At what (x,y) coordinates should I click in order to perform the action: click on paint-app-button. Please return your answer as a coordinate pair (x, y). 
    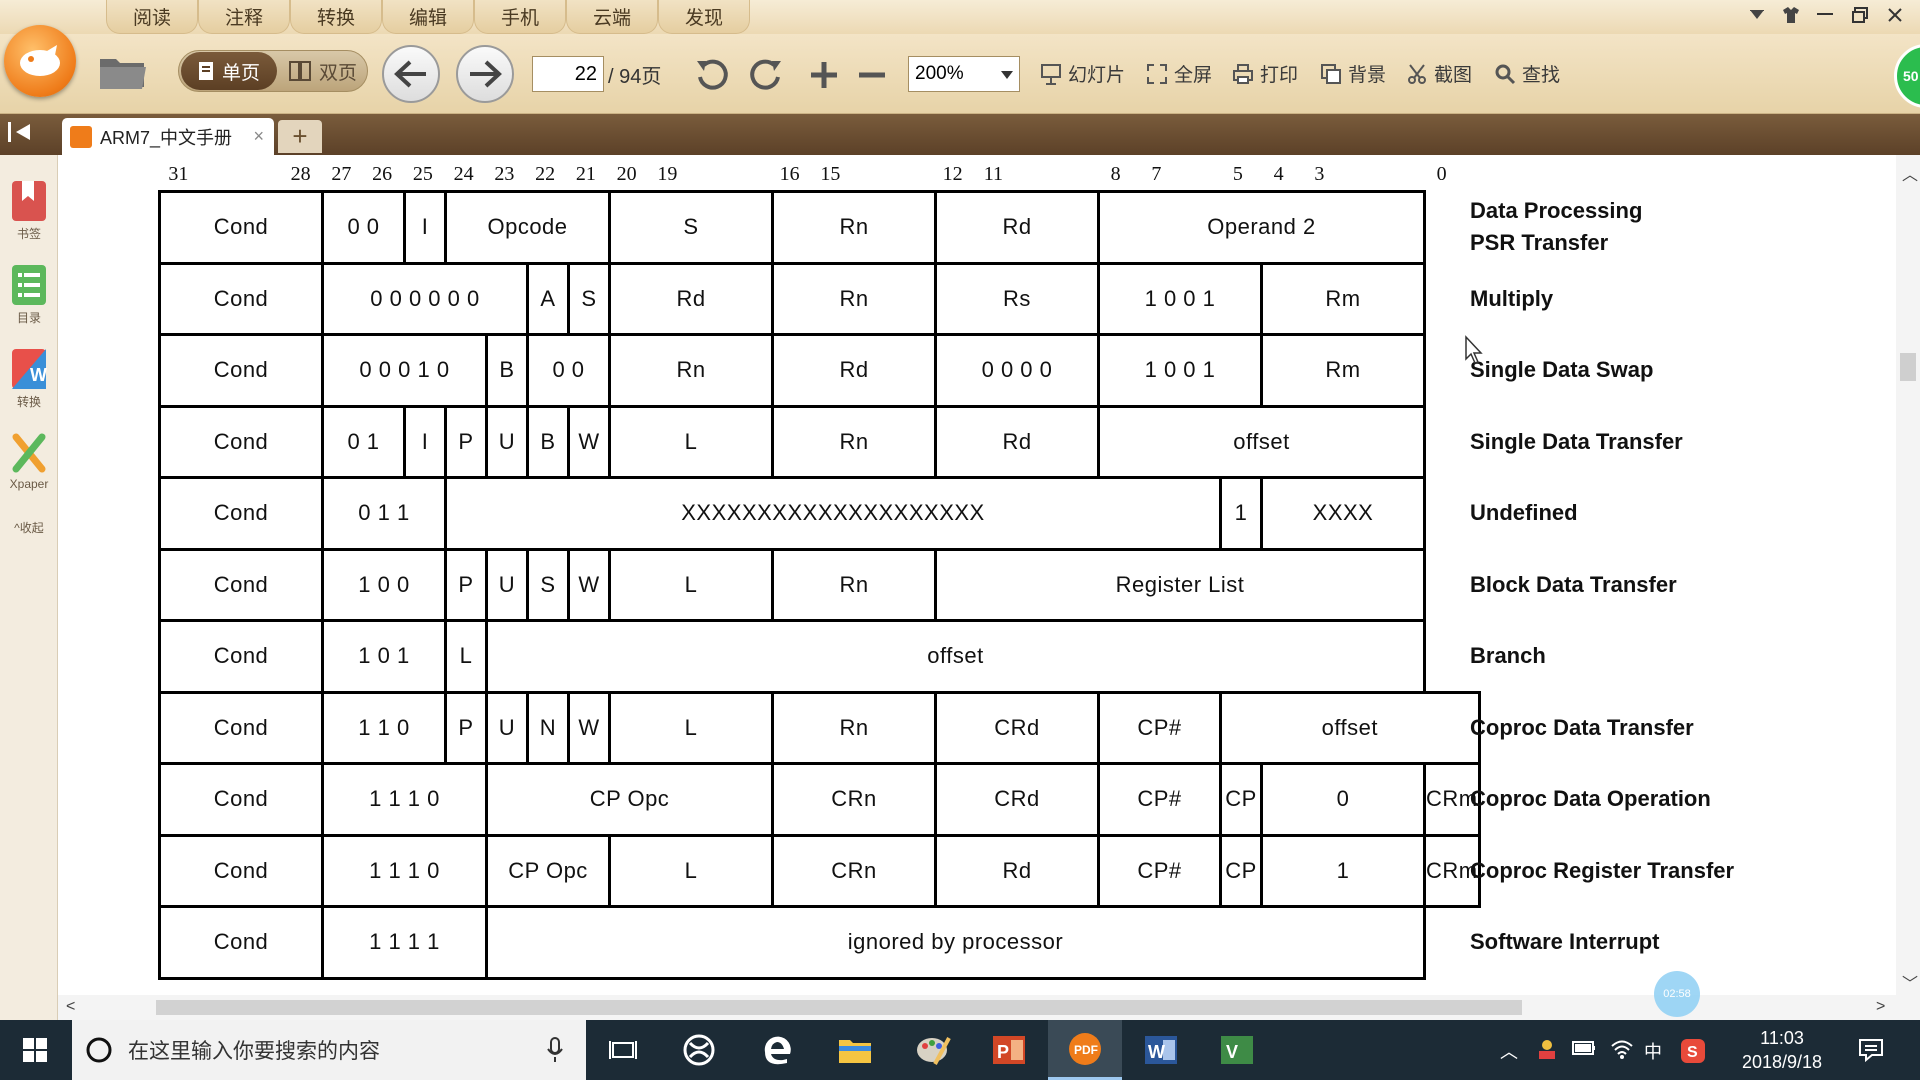
    Looking at the image, I should click on (933, 1050).